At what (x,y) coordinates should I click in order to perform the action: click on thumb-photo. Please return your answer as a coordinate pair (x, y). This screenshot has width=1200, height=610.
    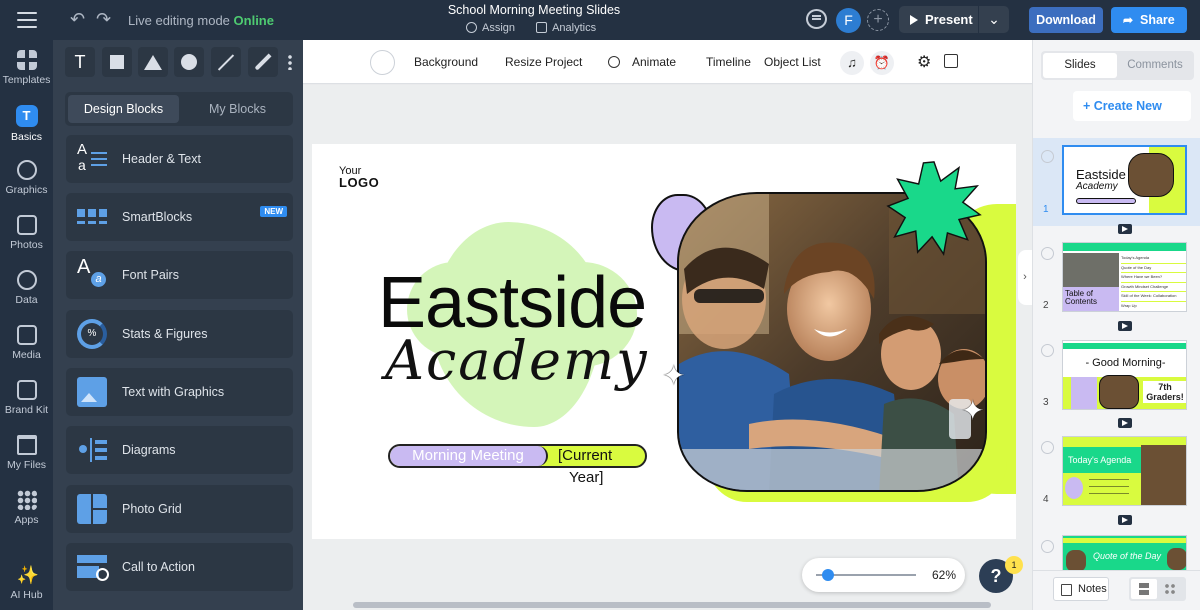
    Looking at the image, I should click on (1076, 560).